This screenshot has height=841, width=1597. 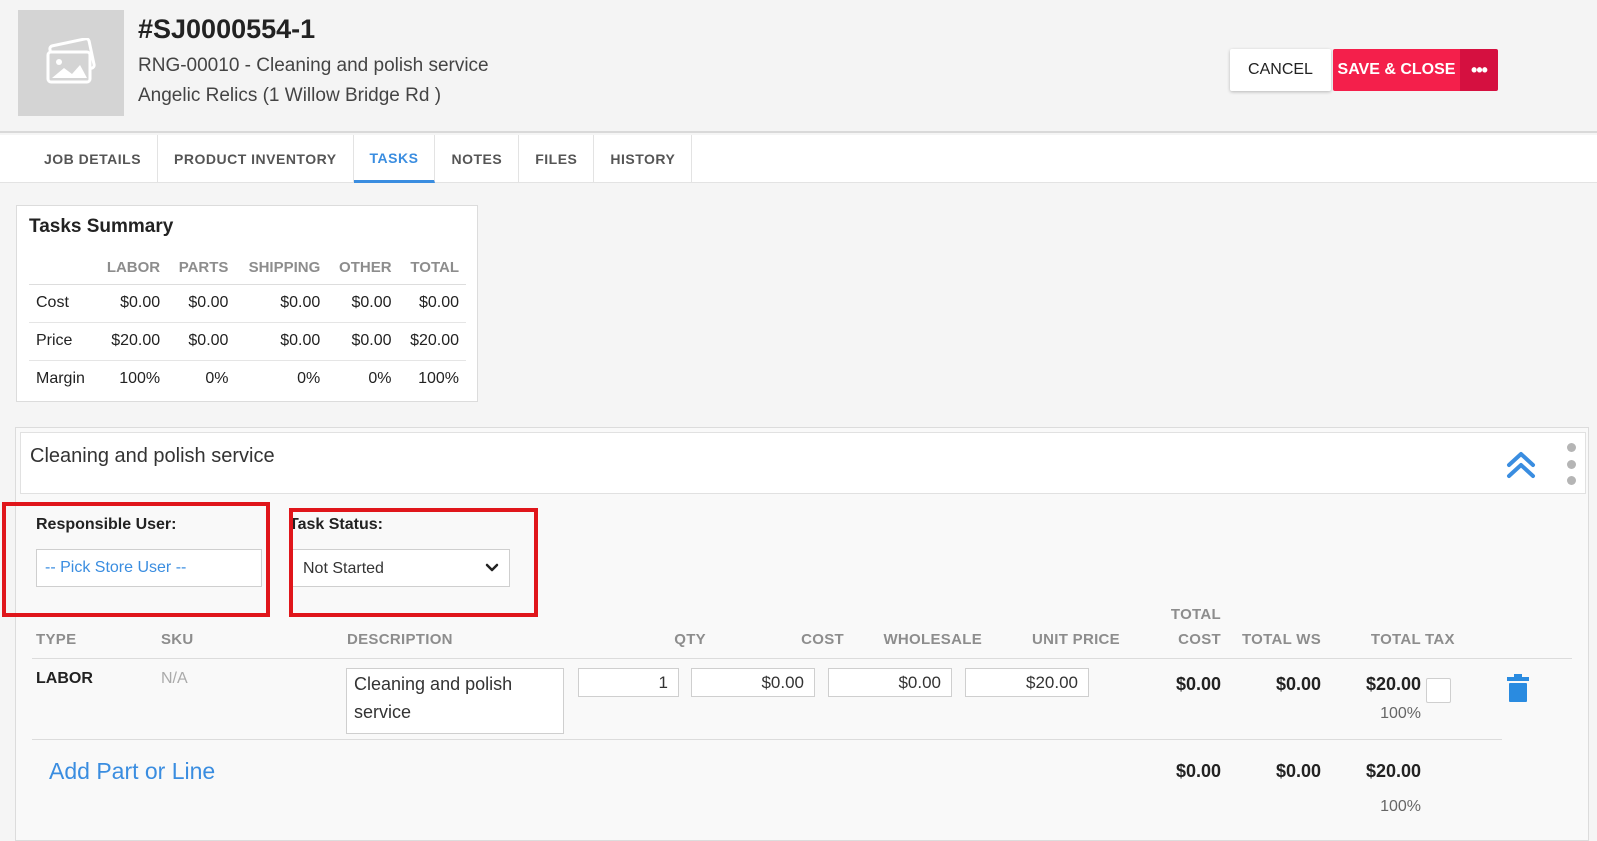 What do you see at coordinates (413, 562) in the screenshot?
I see `highlight-box-task-status` at bounding box center [413, 562].